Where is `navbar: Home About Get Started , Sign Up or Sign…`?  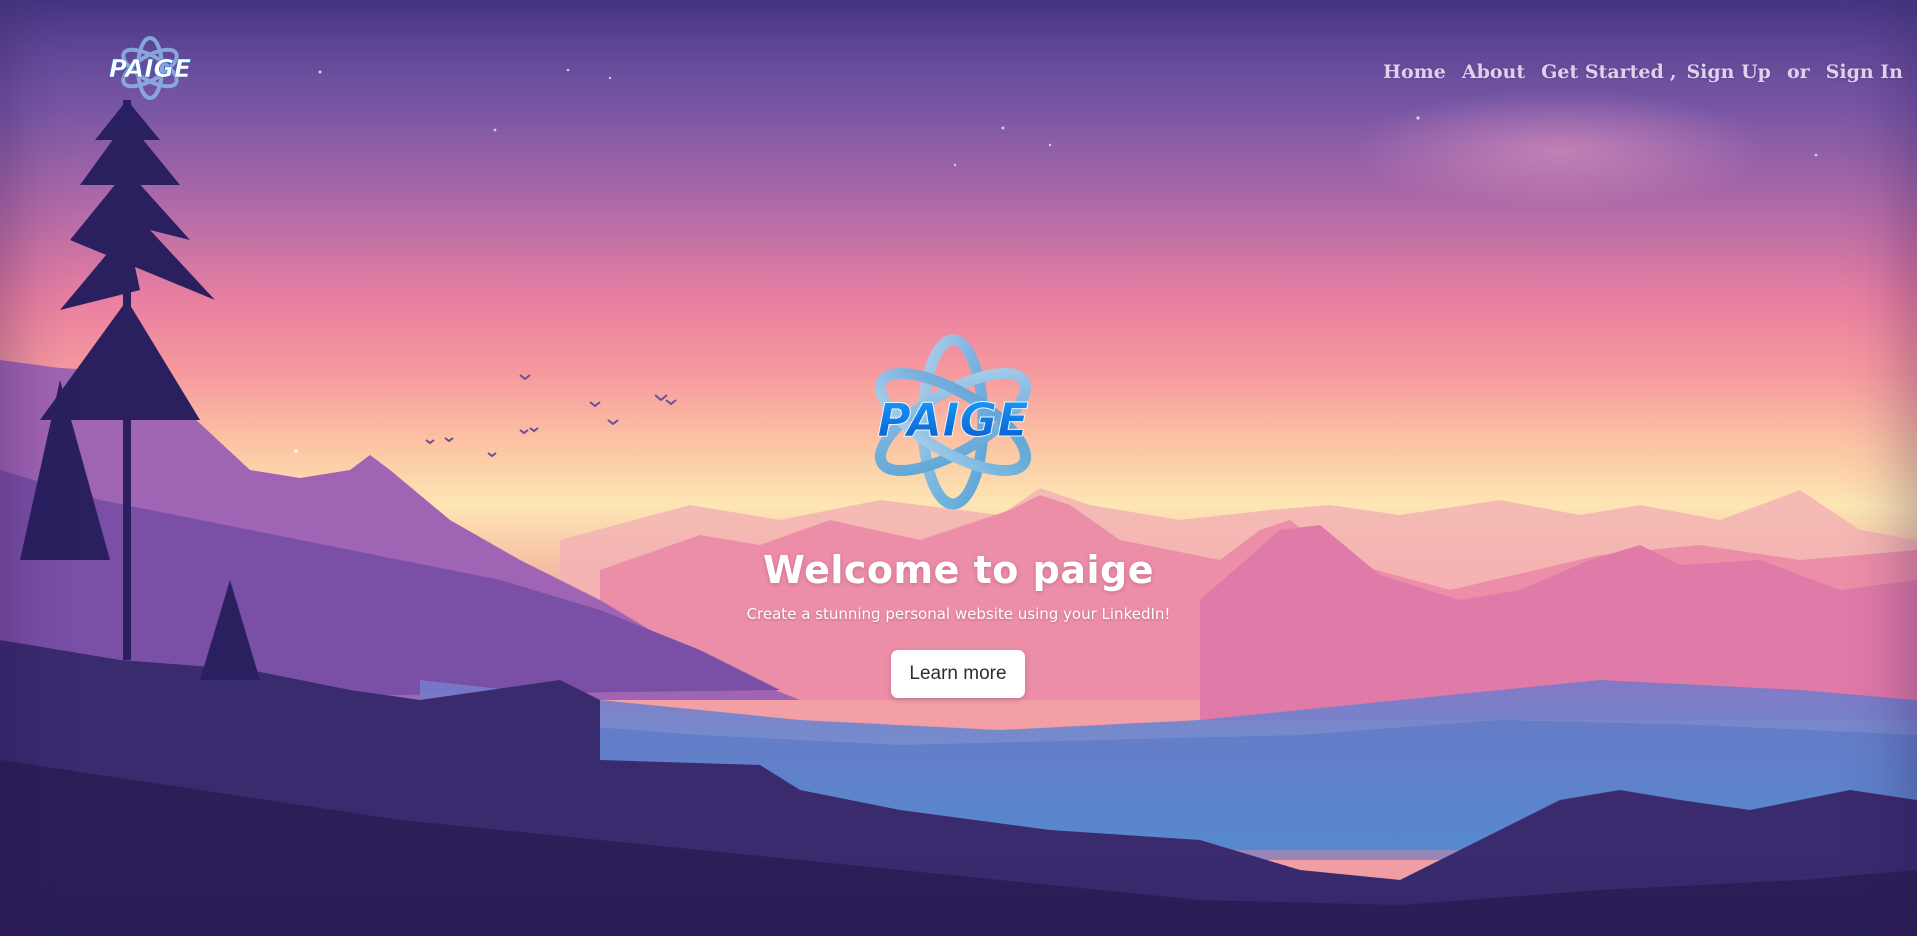 navbar: Home About Get Started , Sign Up or Sign… is located at coordinates (1635, 72).